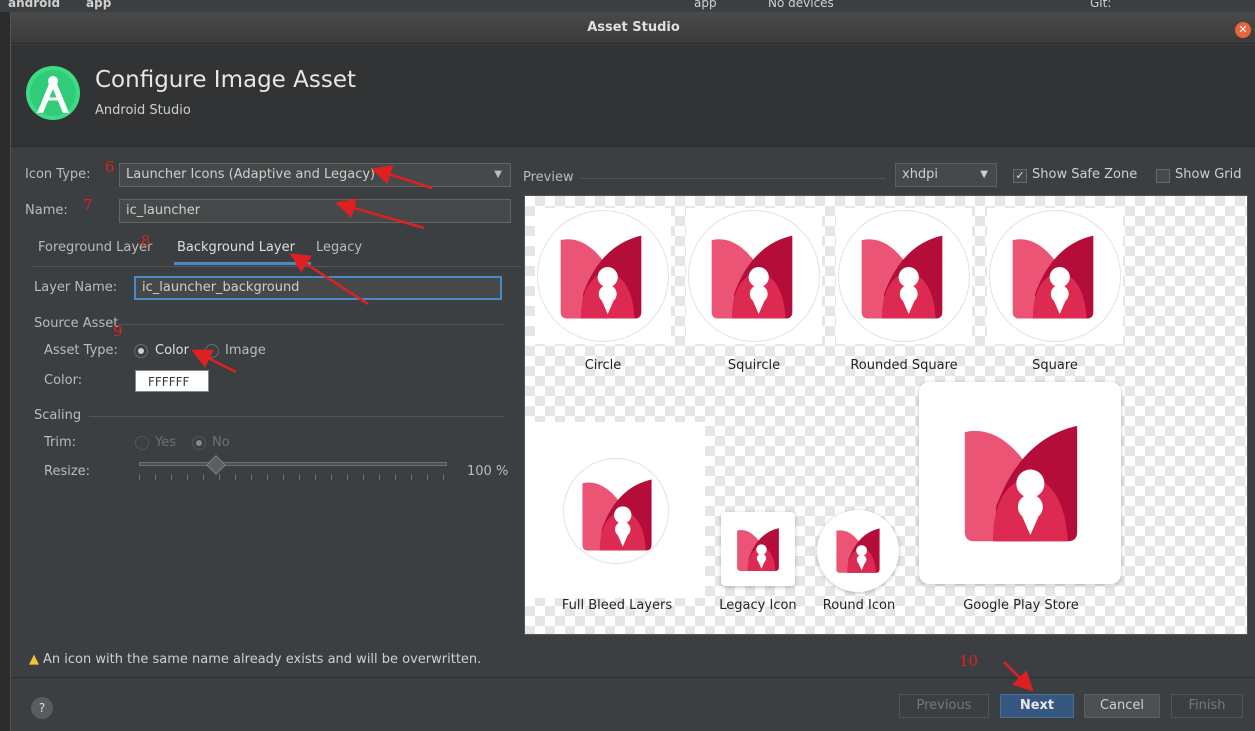 The height and width of the screenshot is (731, 1255). I want to click on android-studio-logo-icon, so click(53, 93).